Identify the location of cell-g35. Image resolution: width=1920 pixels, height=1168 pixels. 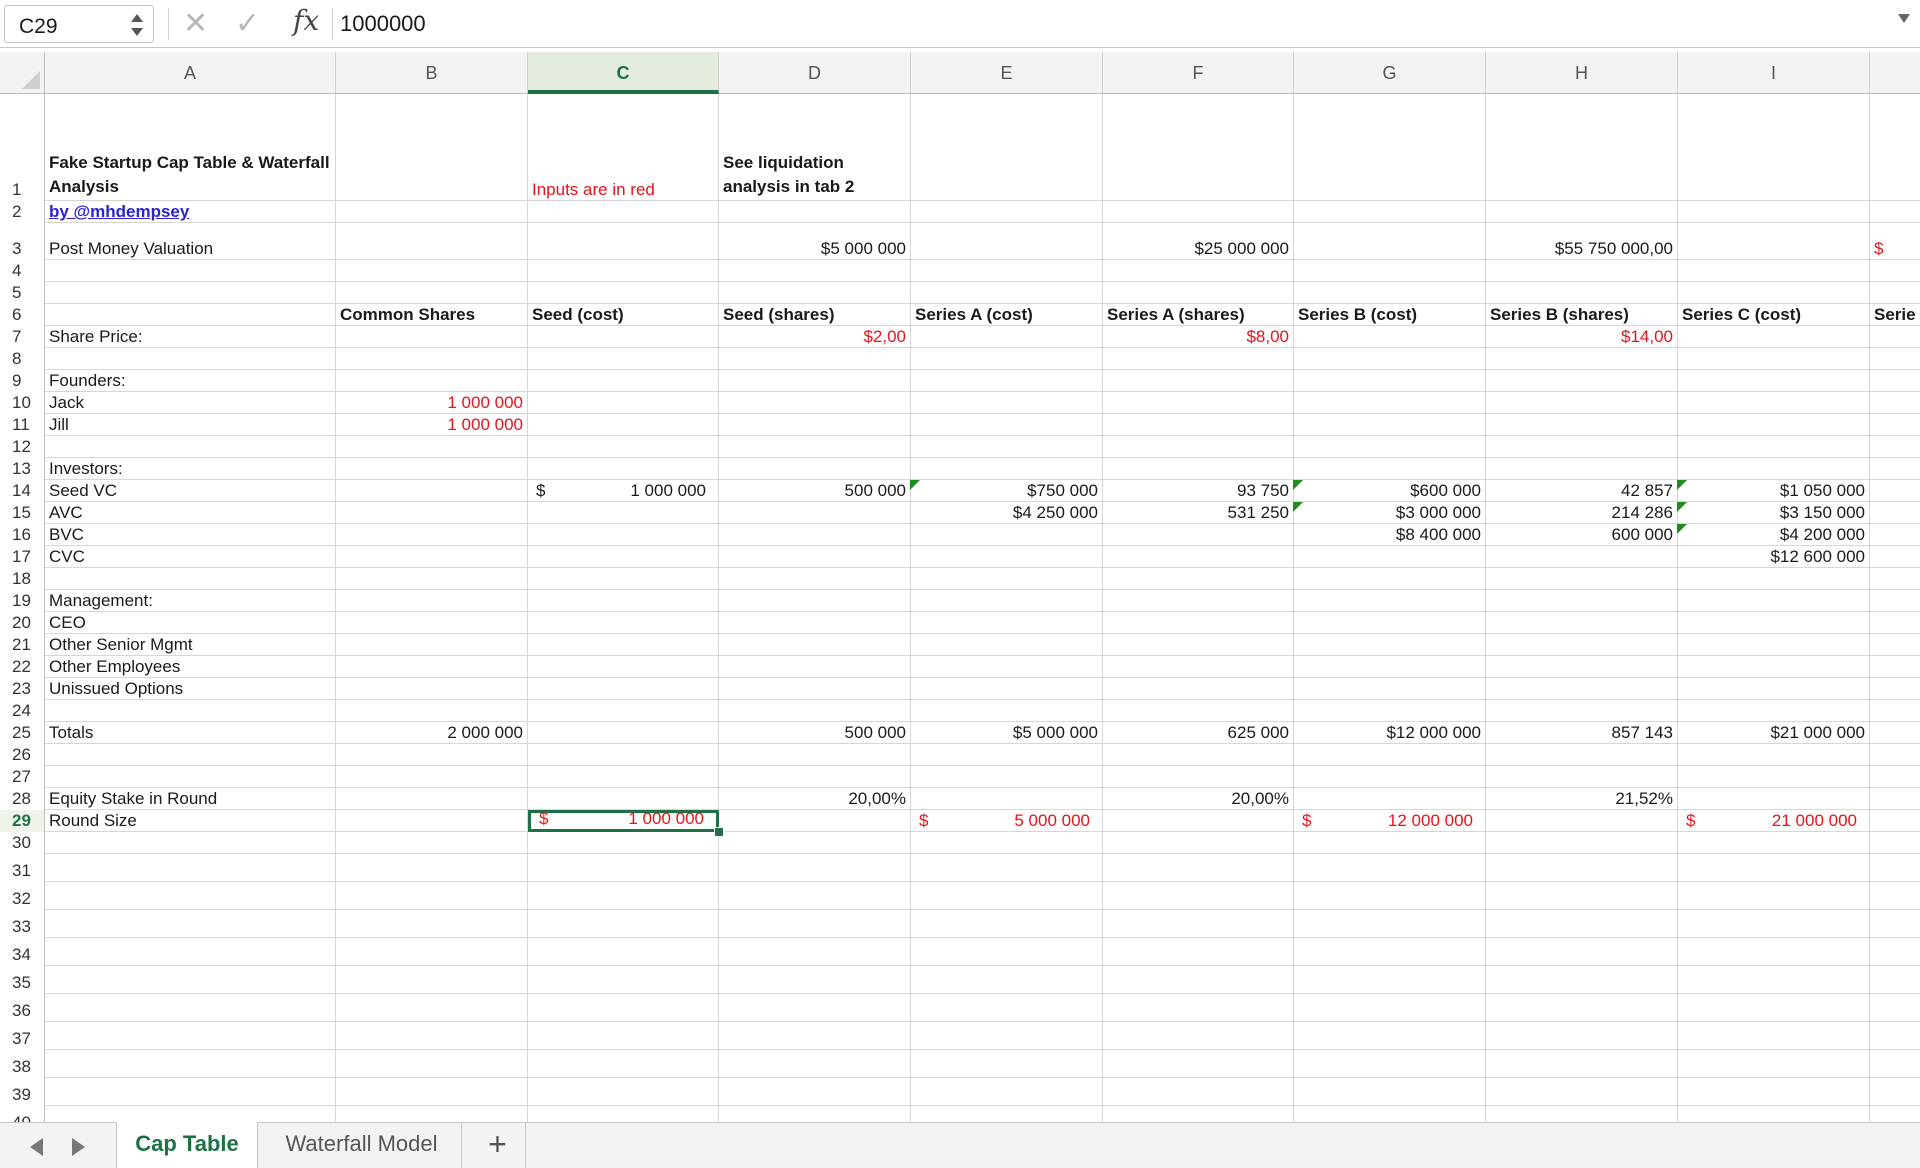
(1390, 980).